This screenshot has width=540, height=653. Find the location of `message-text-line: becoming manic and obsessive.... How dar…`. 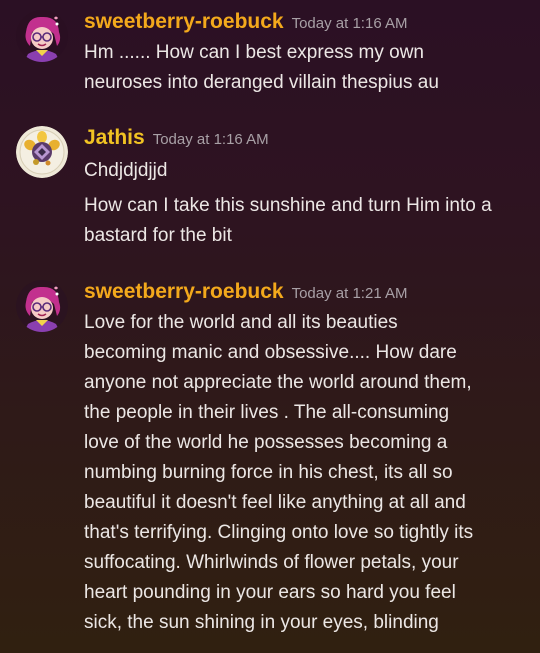

message-text-line: becoming manic and obsessive.... How dar… is located at coordinates (270, 352).